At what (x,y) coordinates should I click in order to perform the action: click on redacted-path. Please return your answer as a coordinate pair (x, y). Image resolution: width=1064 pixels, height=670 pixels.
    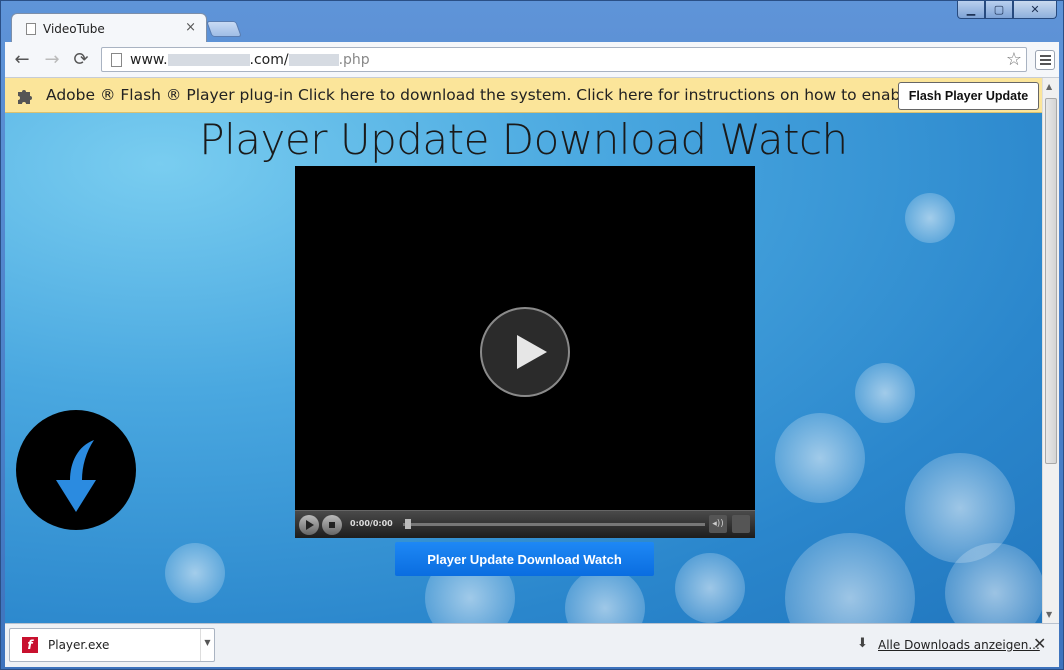
    Looking at the image, I should click on (313, 60).